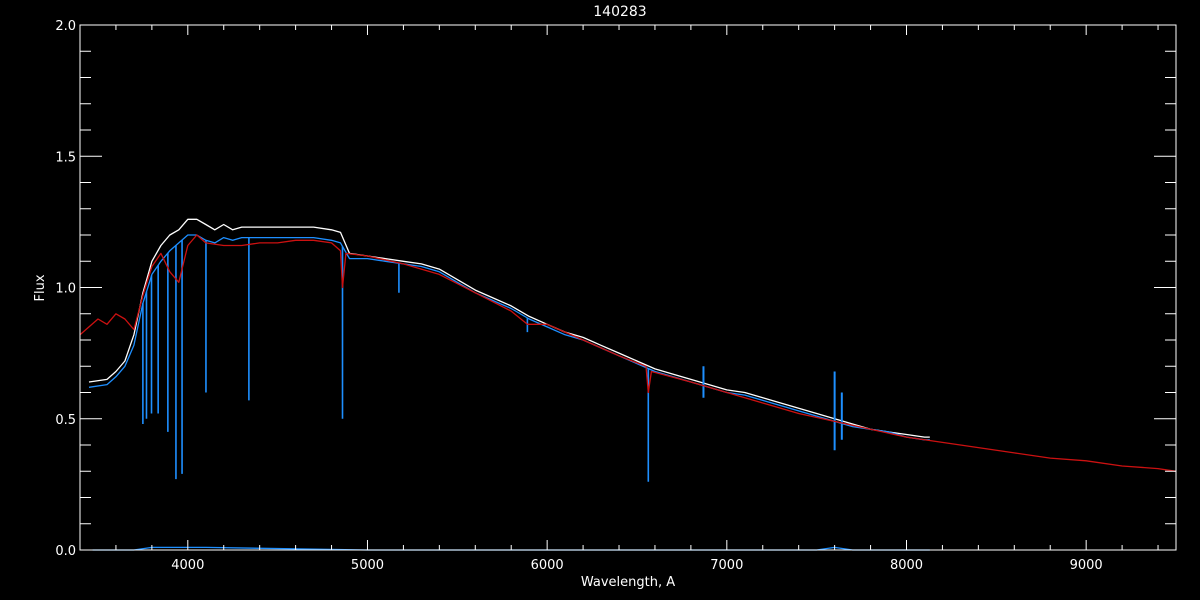  What do you see at coordinates (547, 565) in the screenshot?
I see `x-tick-label: 6000` at bounding box center [547, 565].